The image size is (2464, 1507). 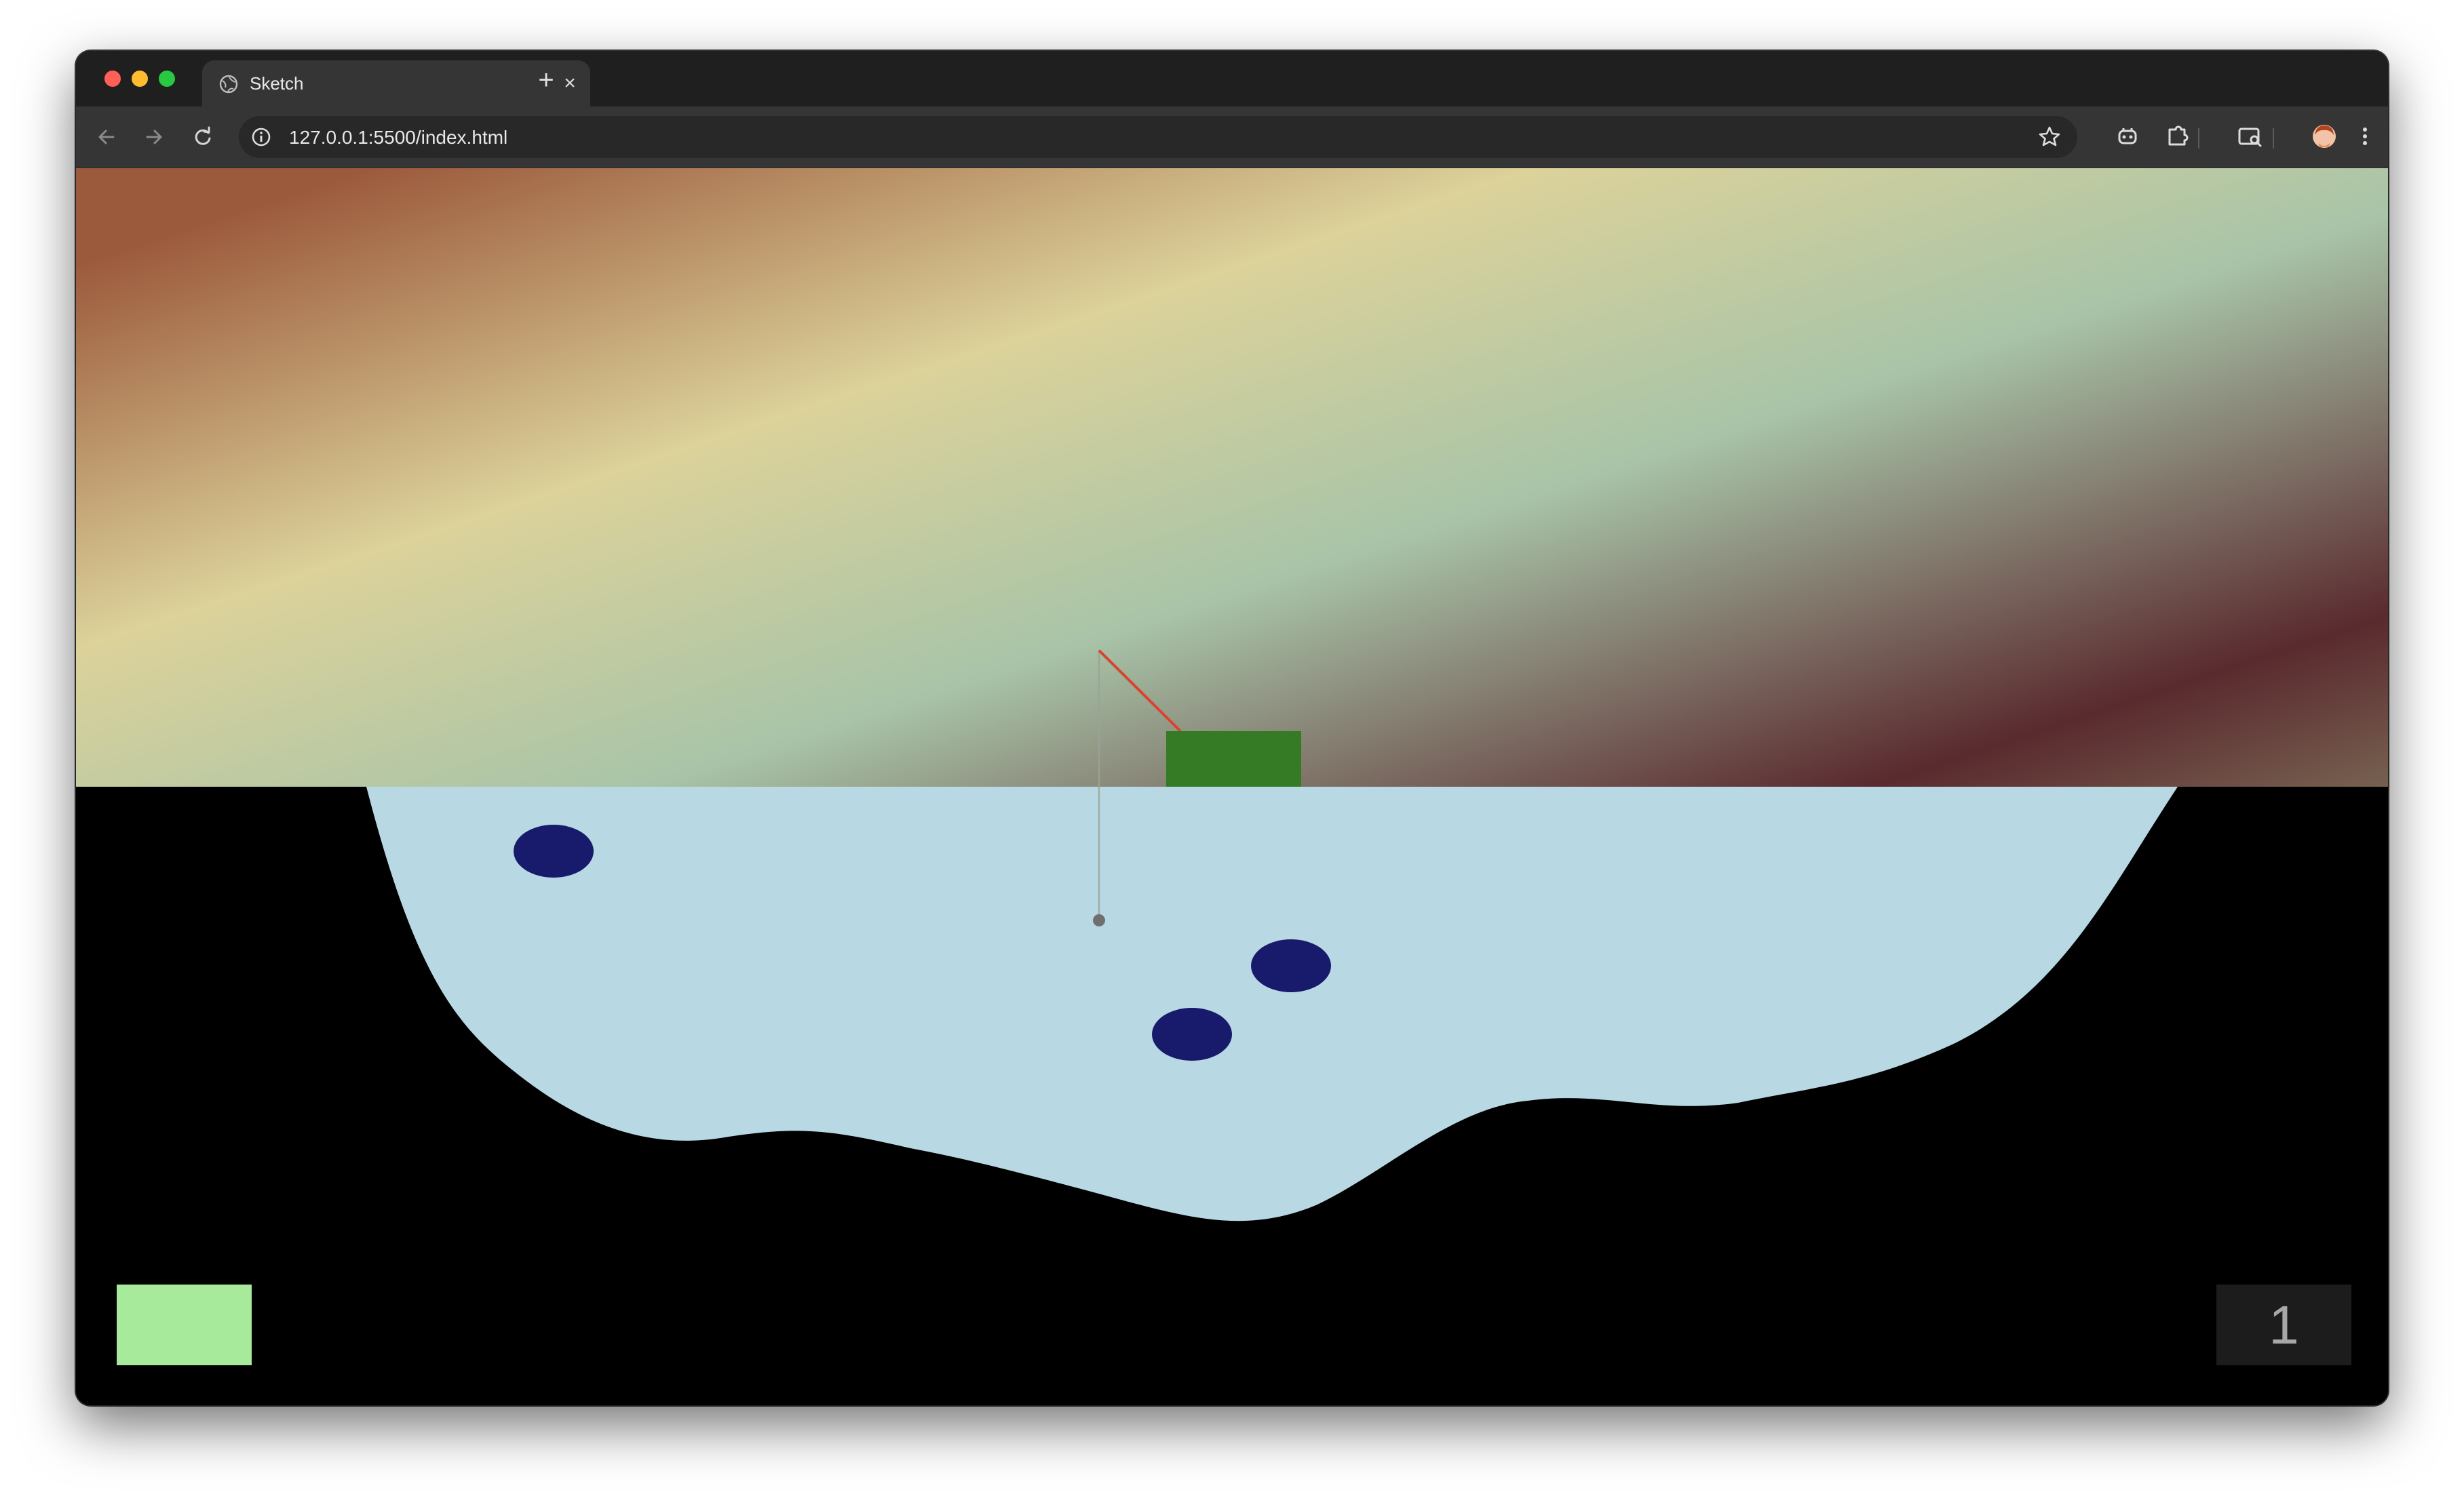 I want to click on reload-icon, so click(x=202, y=137).